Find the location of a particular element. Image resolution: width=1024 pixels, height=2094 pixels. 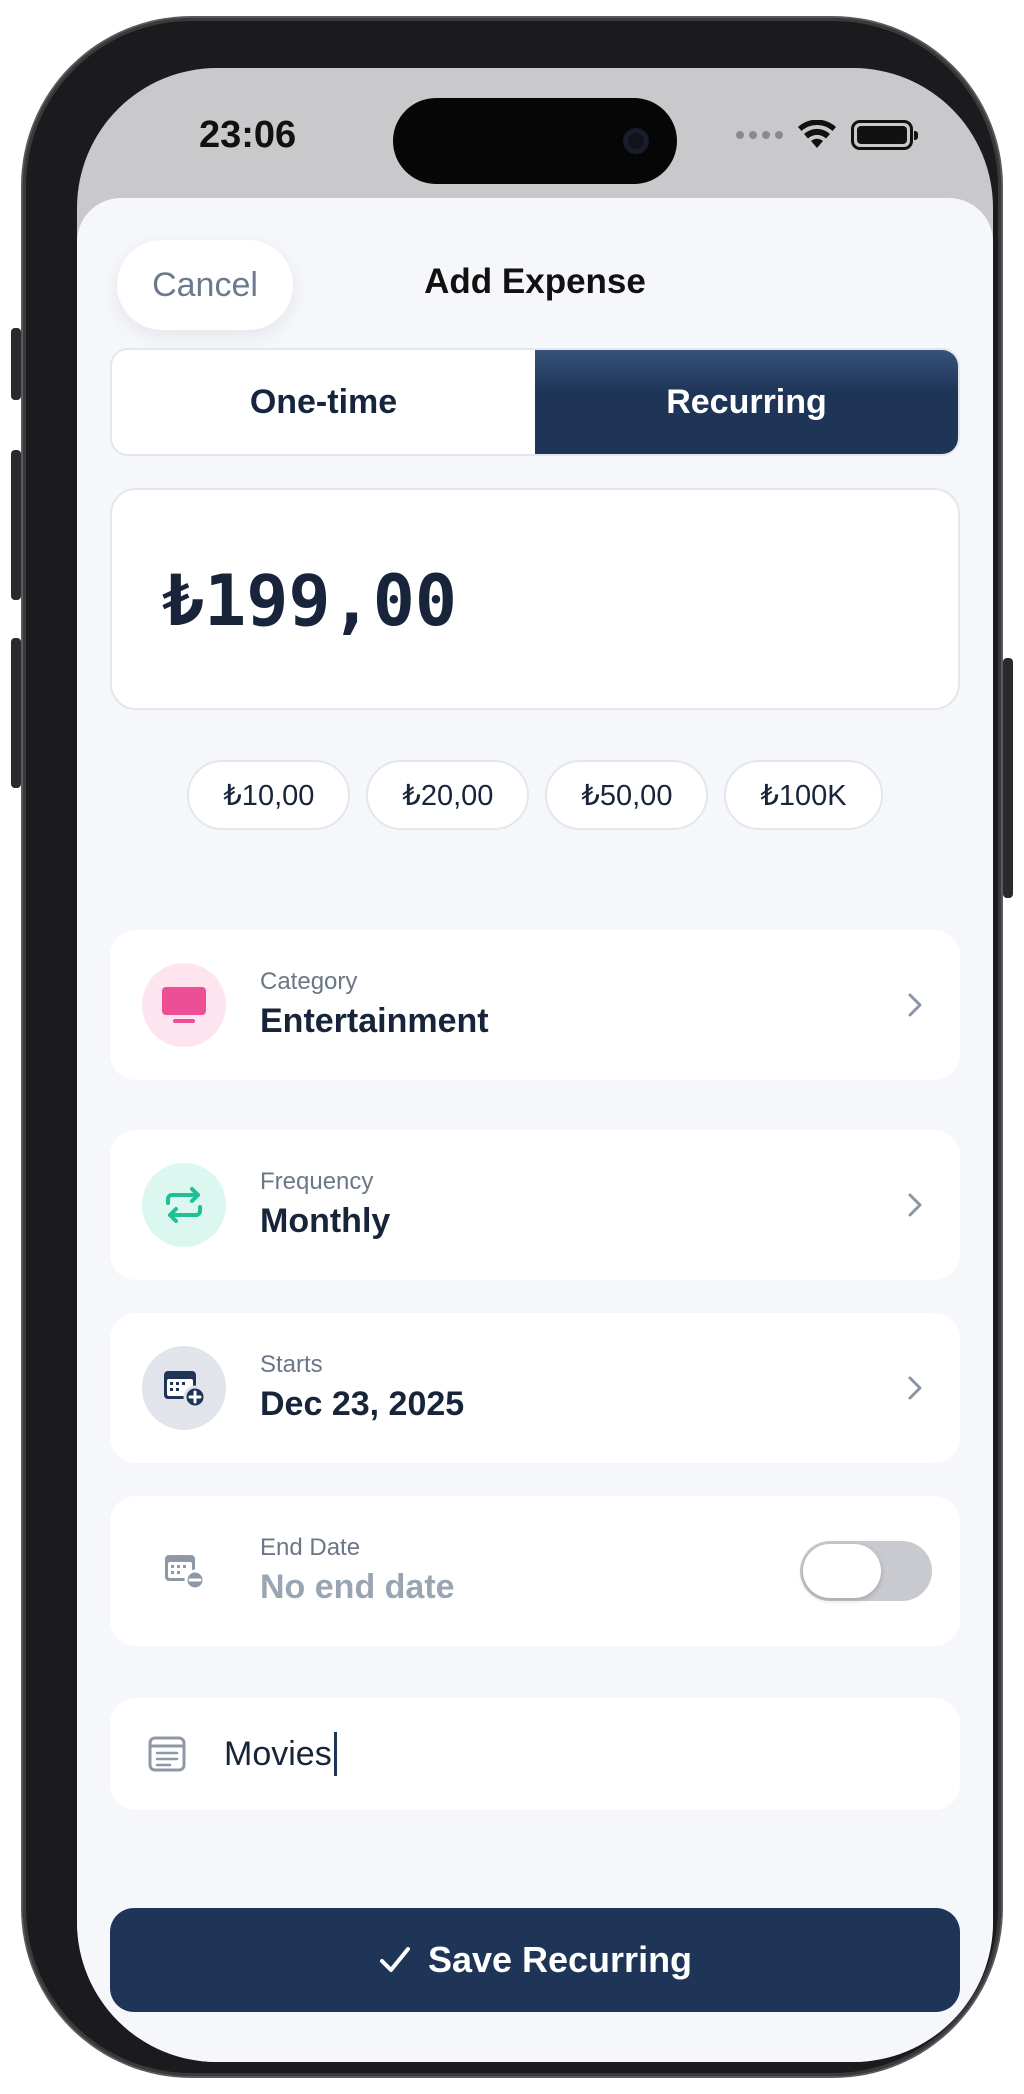

frequency-label: Frequency is located at coordinates (317, 1181).